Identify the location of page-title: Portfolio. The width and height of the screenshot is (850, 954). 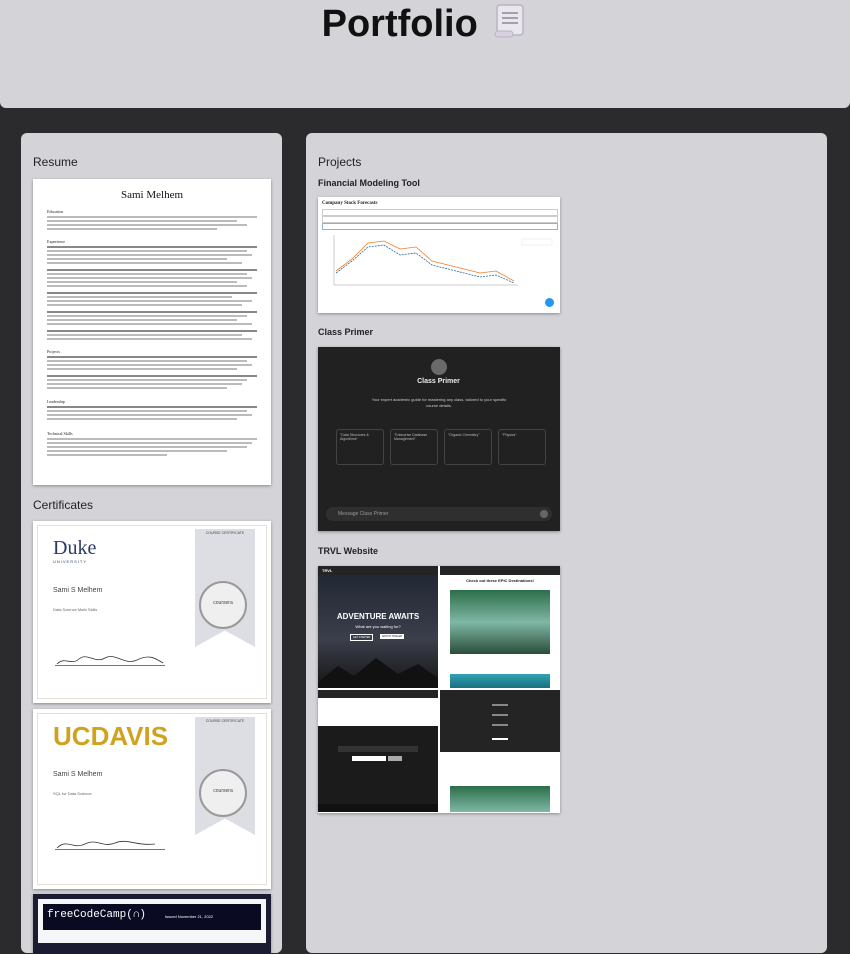
(425, 25).